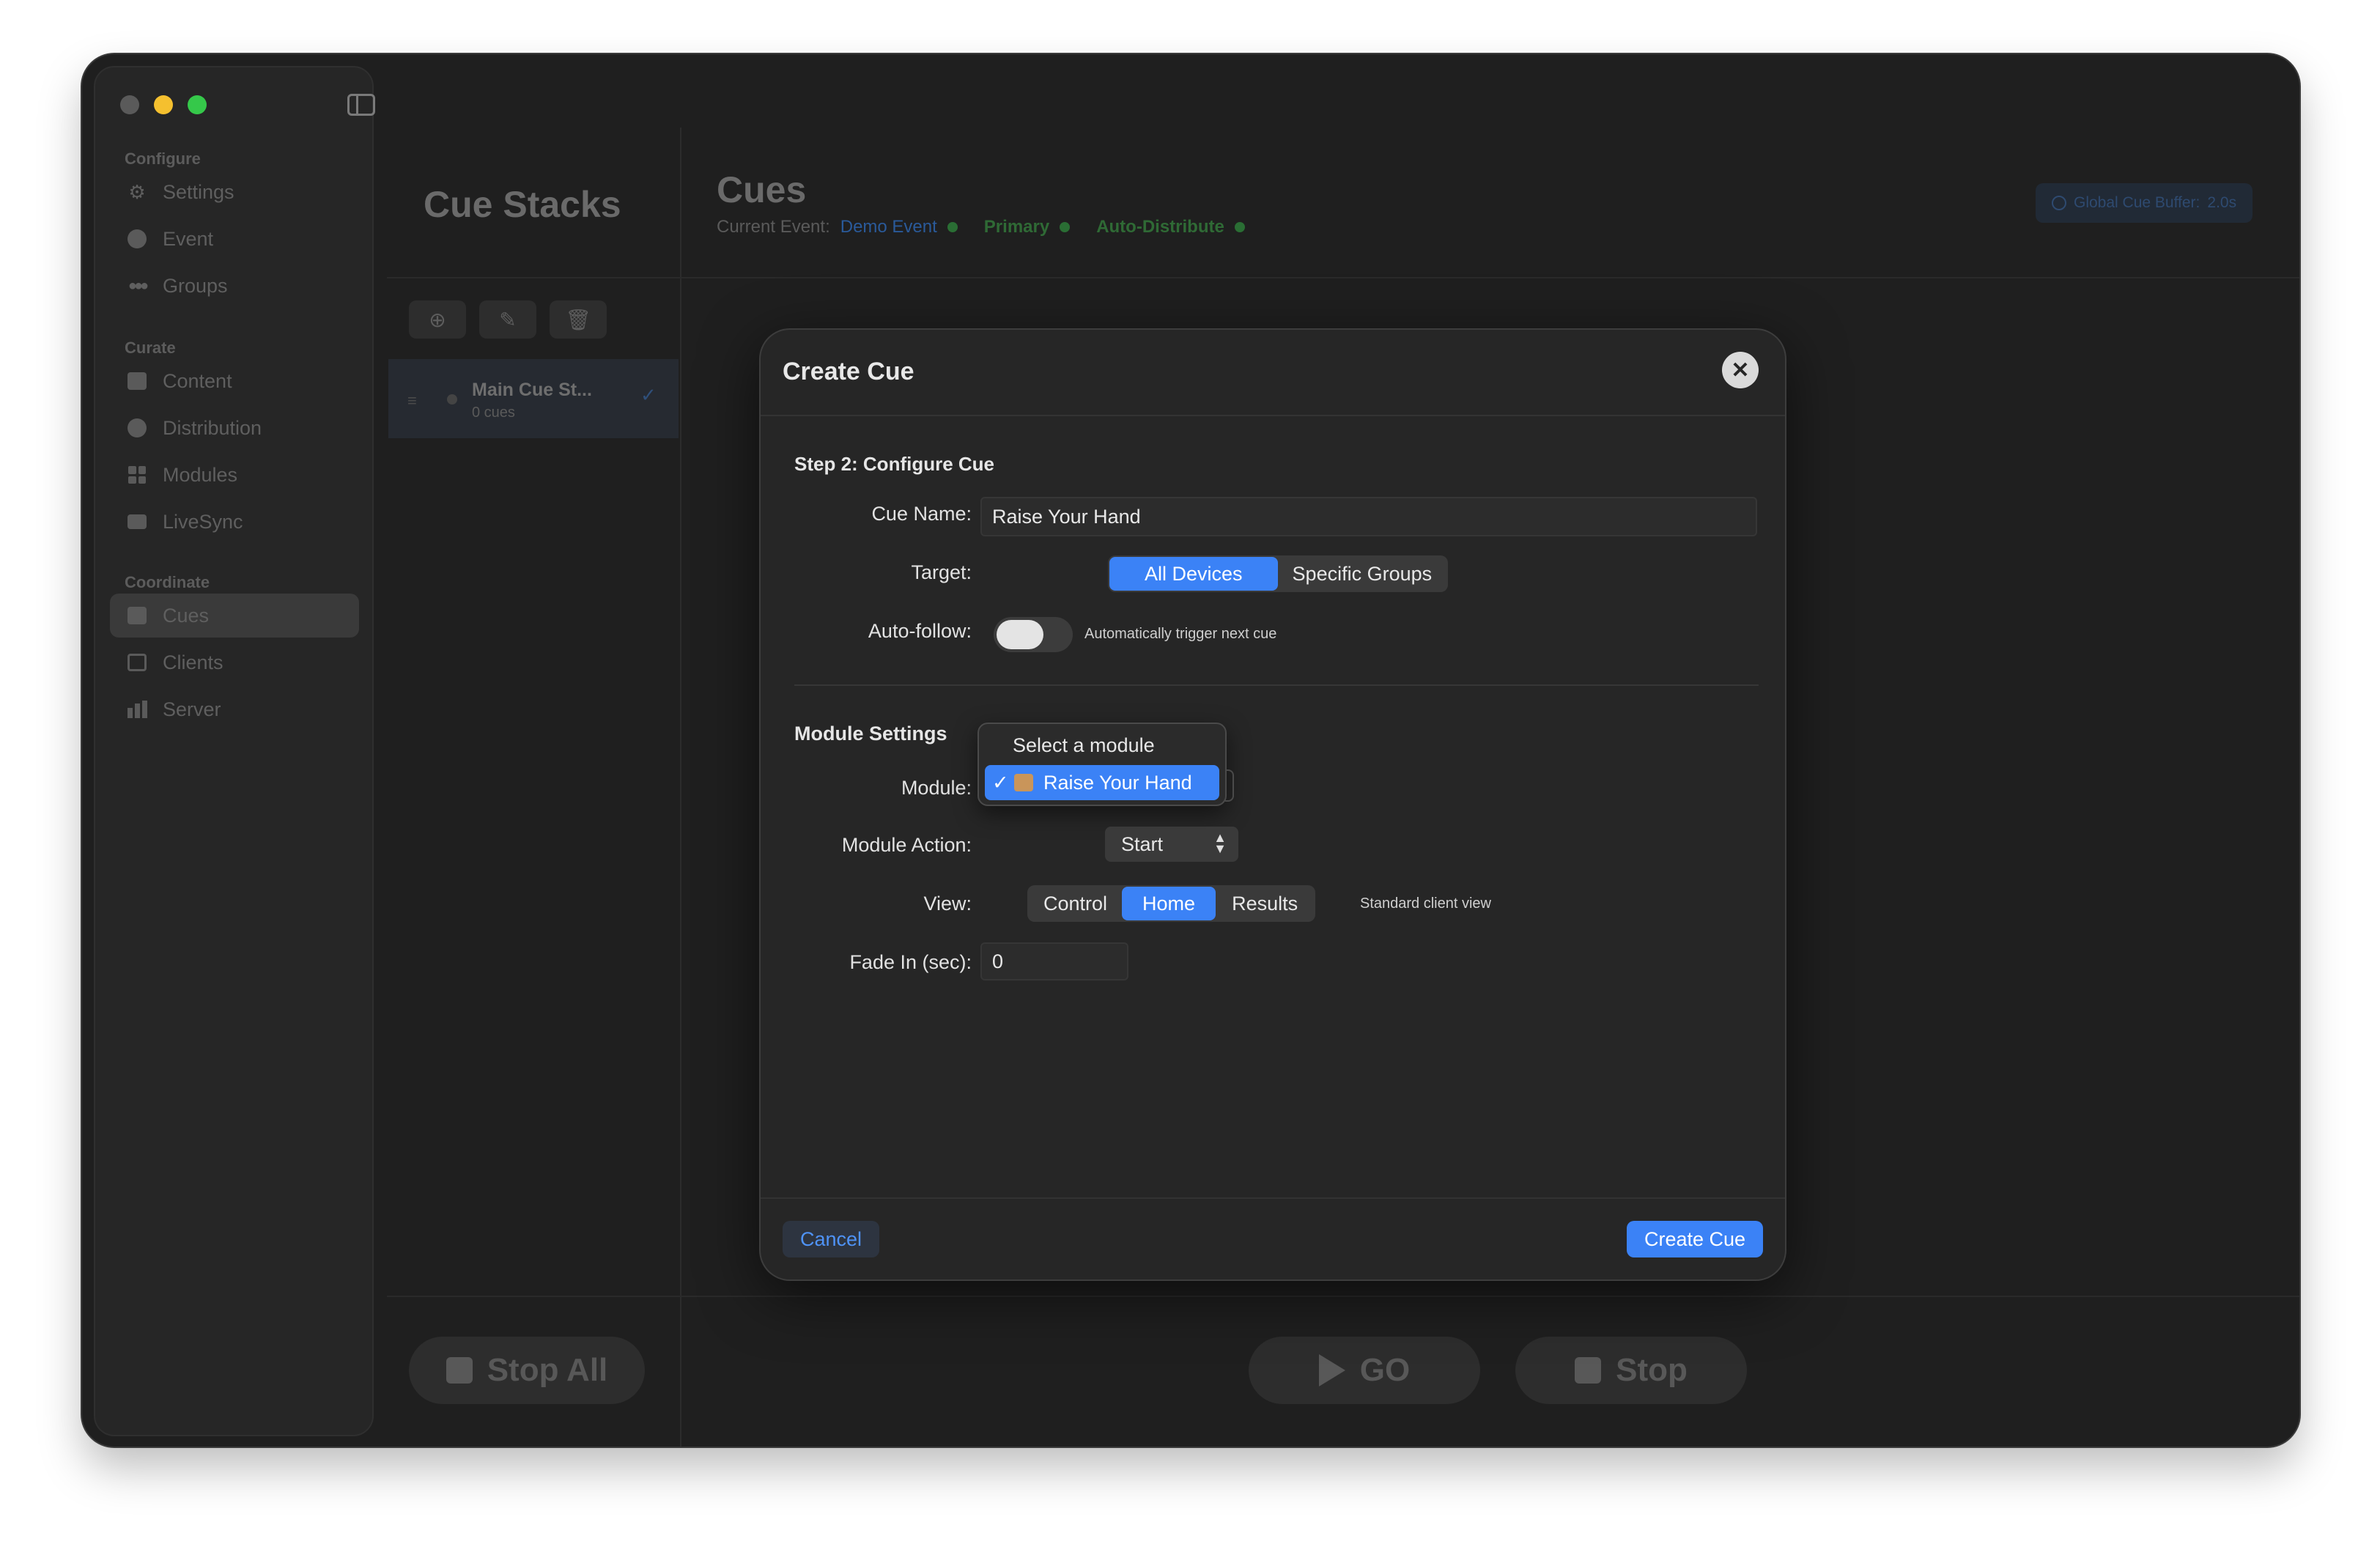 This screenshot has height=1555, width=2380. What do you see at coordinates (195, 285) in the screenshot?
I see `sidebar-item-label: Groups` at bounding box center [195, 285].